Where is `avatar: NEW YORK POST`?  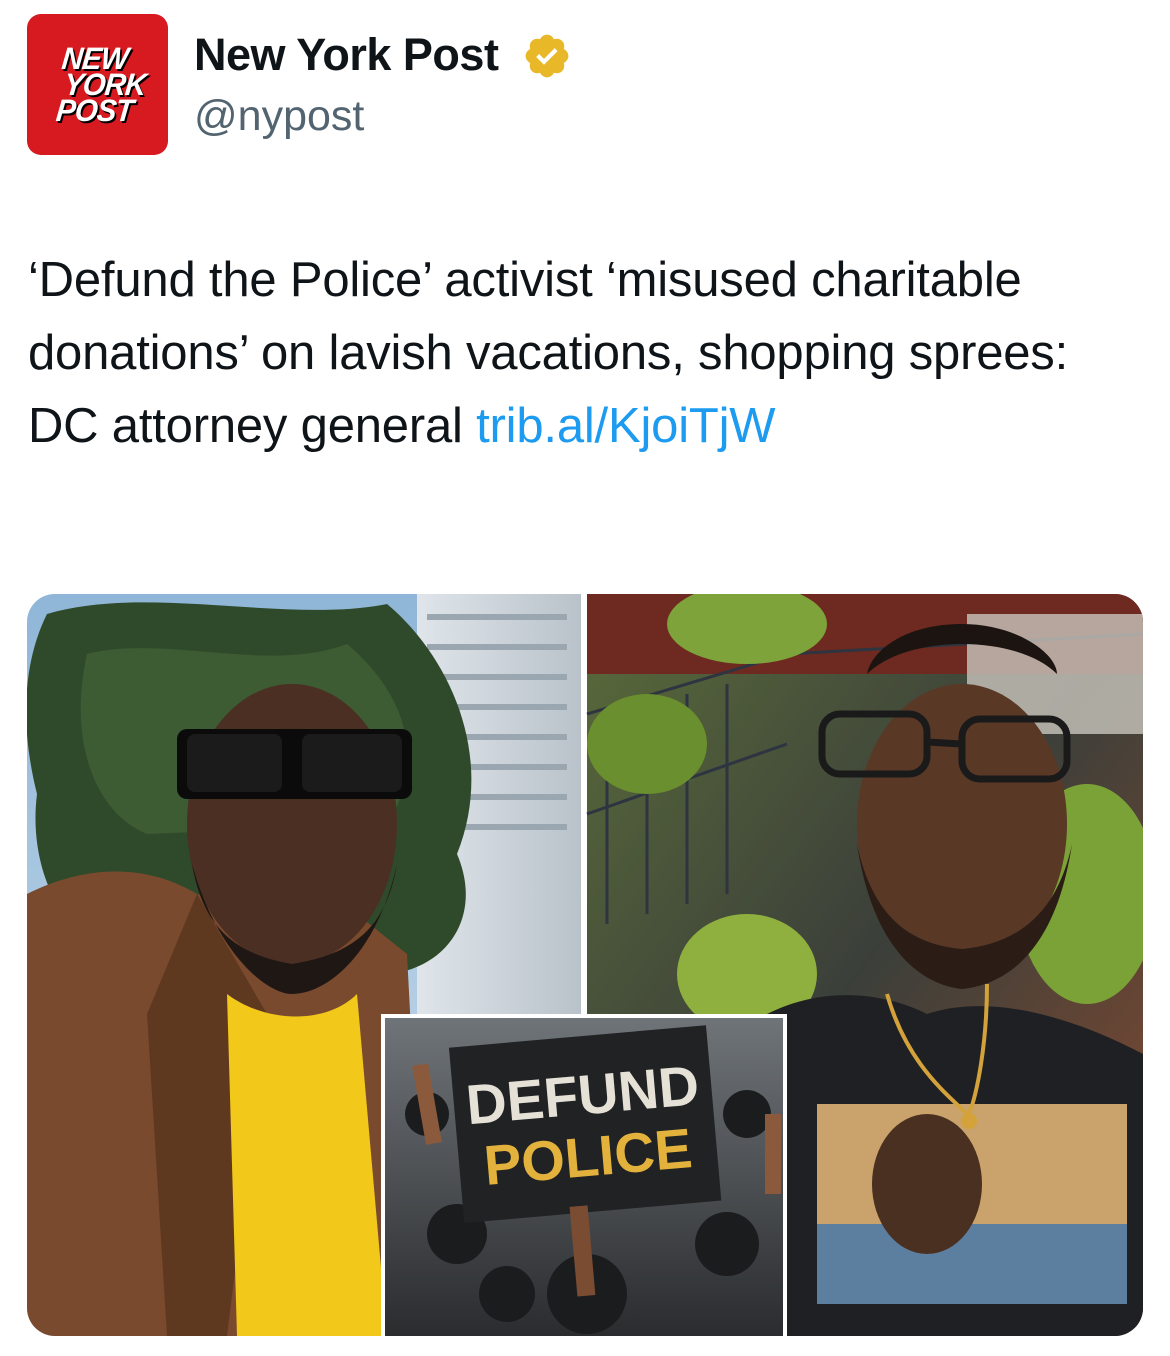
avatar: NEW YORK POST is located at coordinates (97, 84).